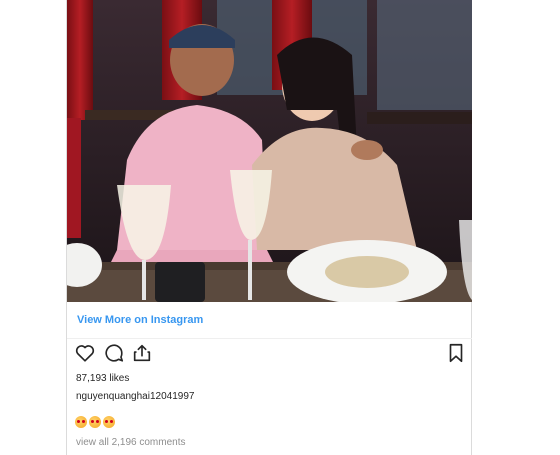 This screenshot has height=455, width=560. Describe the element at coordinates (131, 442) in the screenshot. I see `view-comments-link: view all 2,196 comments` at that location.